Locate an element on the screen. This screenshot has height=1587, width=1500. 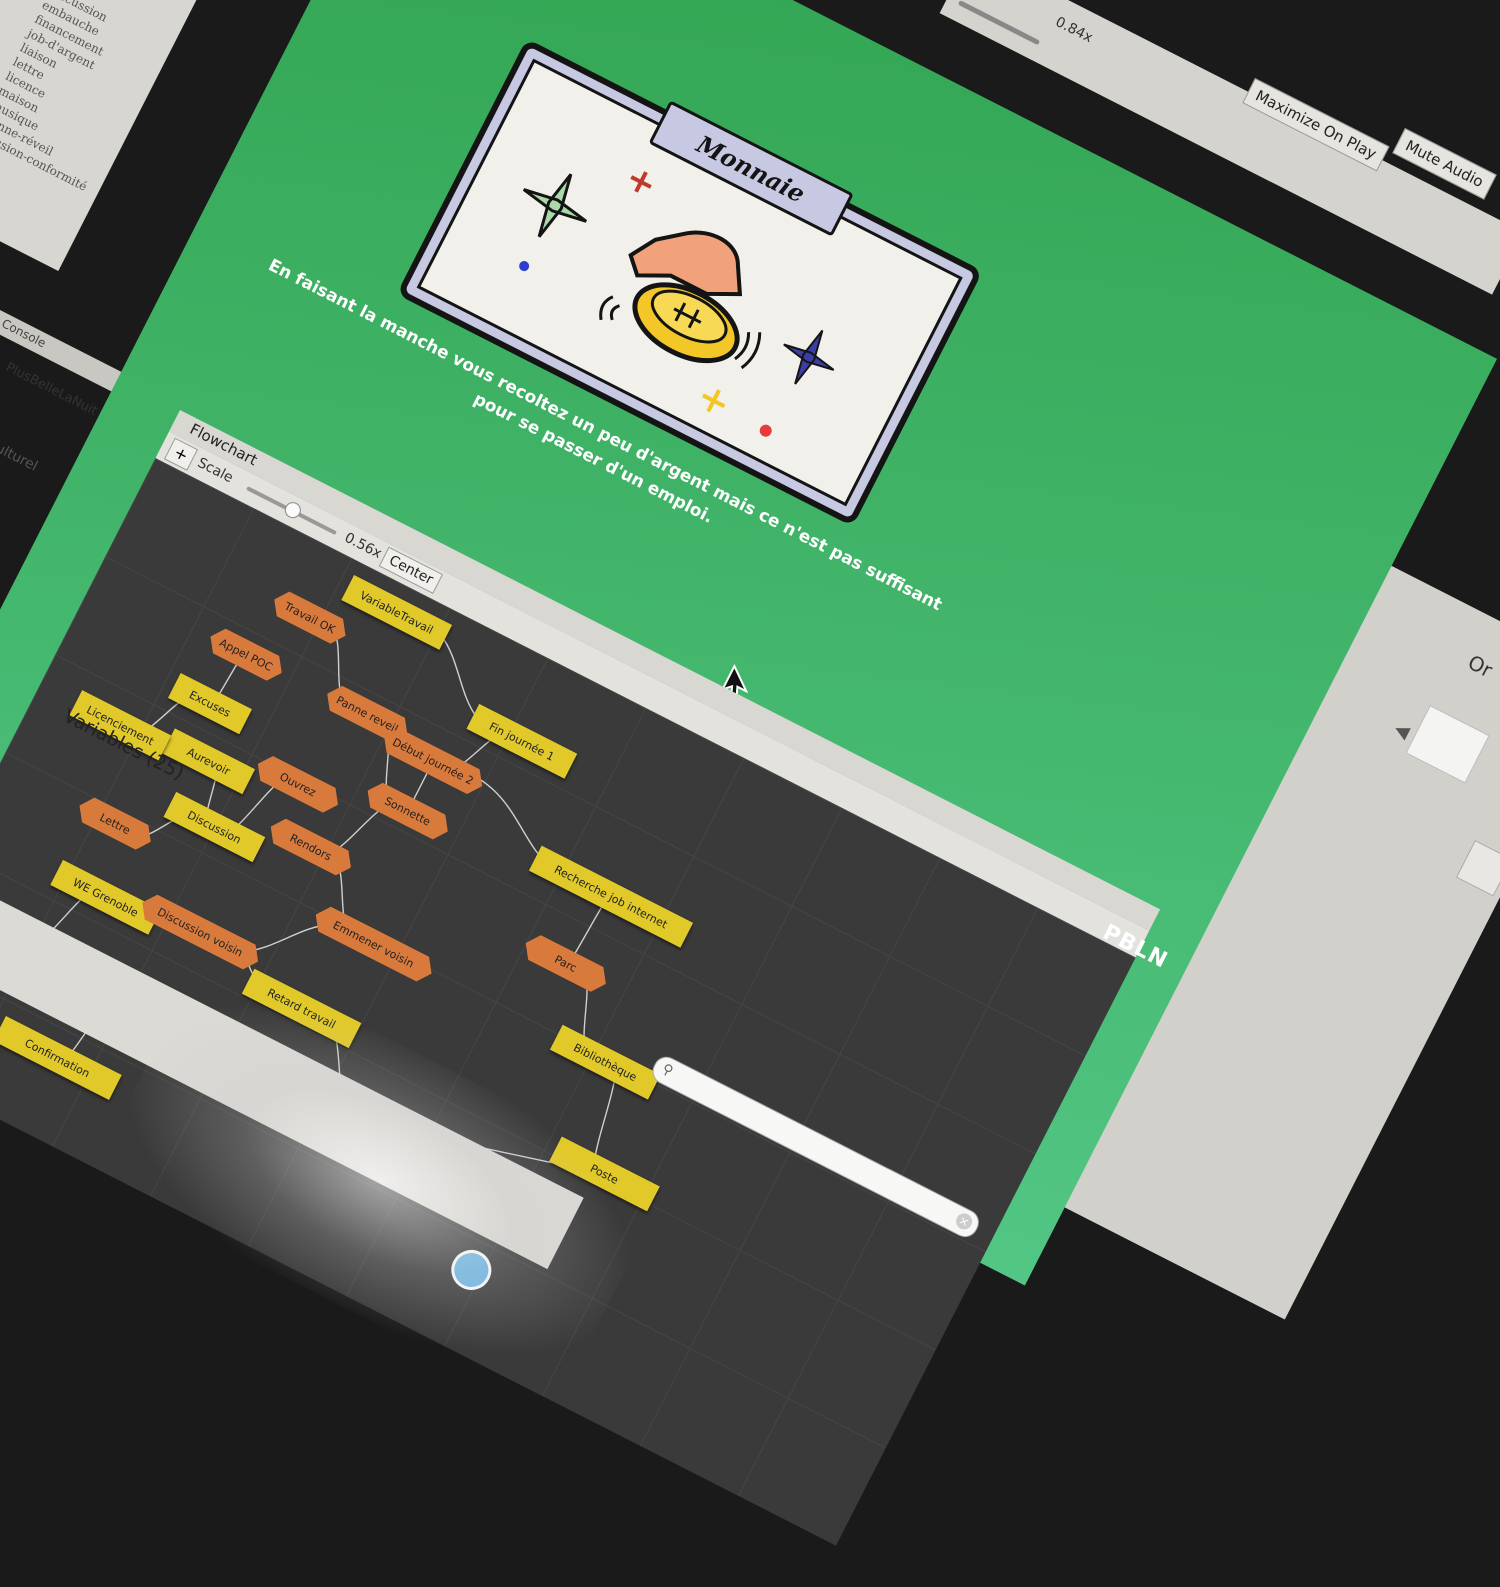
sparkle-blue-icon is located at coordinates (809, 357).